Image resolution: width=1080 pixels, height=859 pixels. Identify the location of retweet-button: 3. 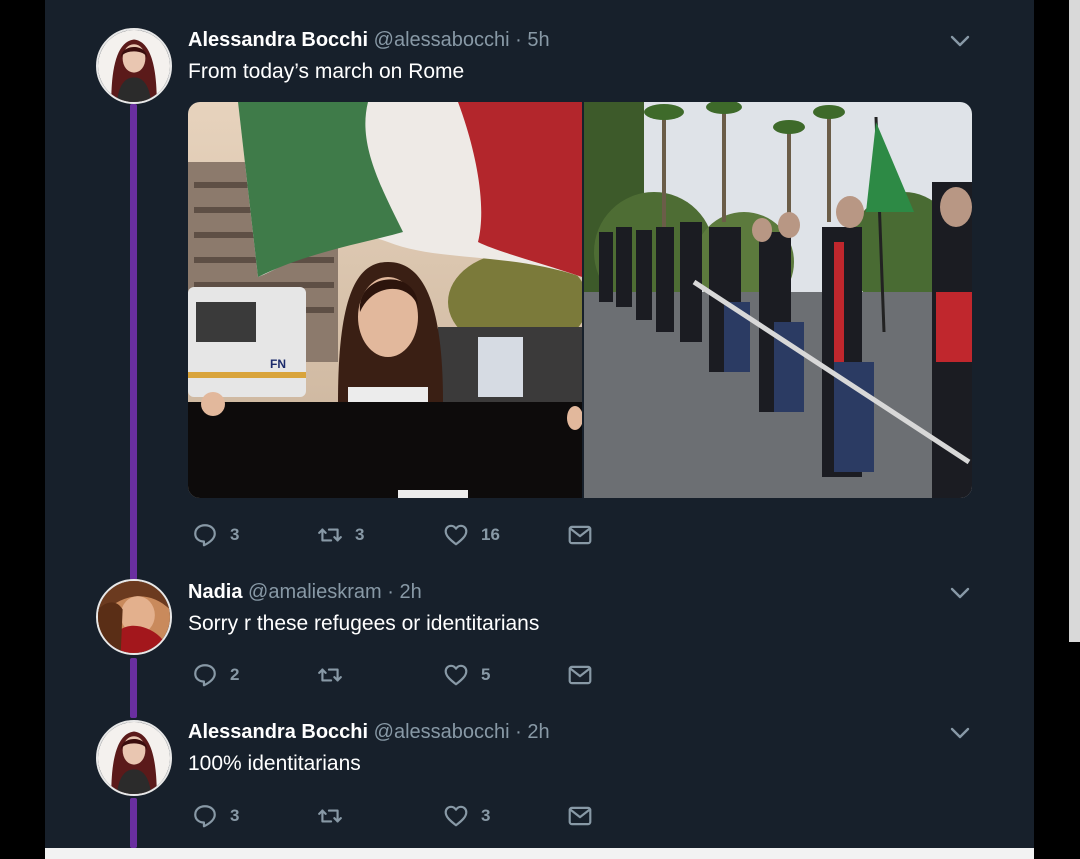
(340, 535).